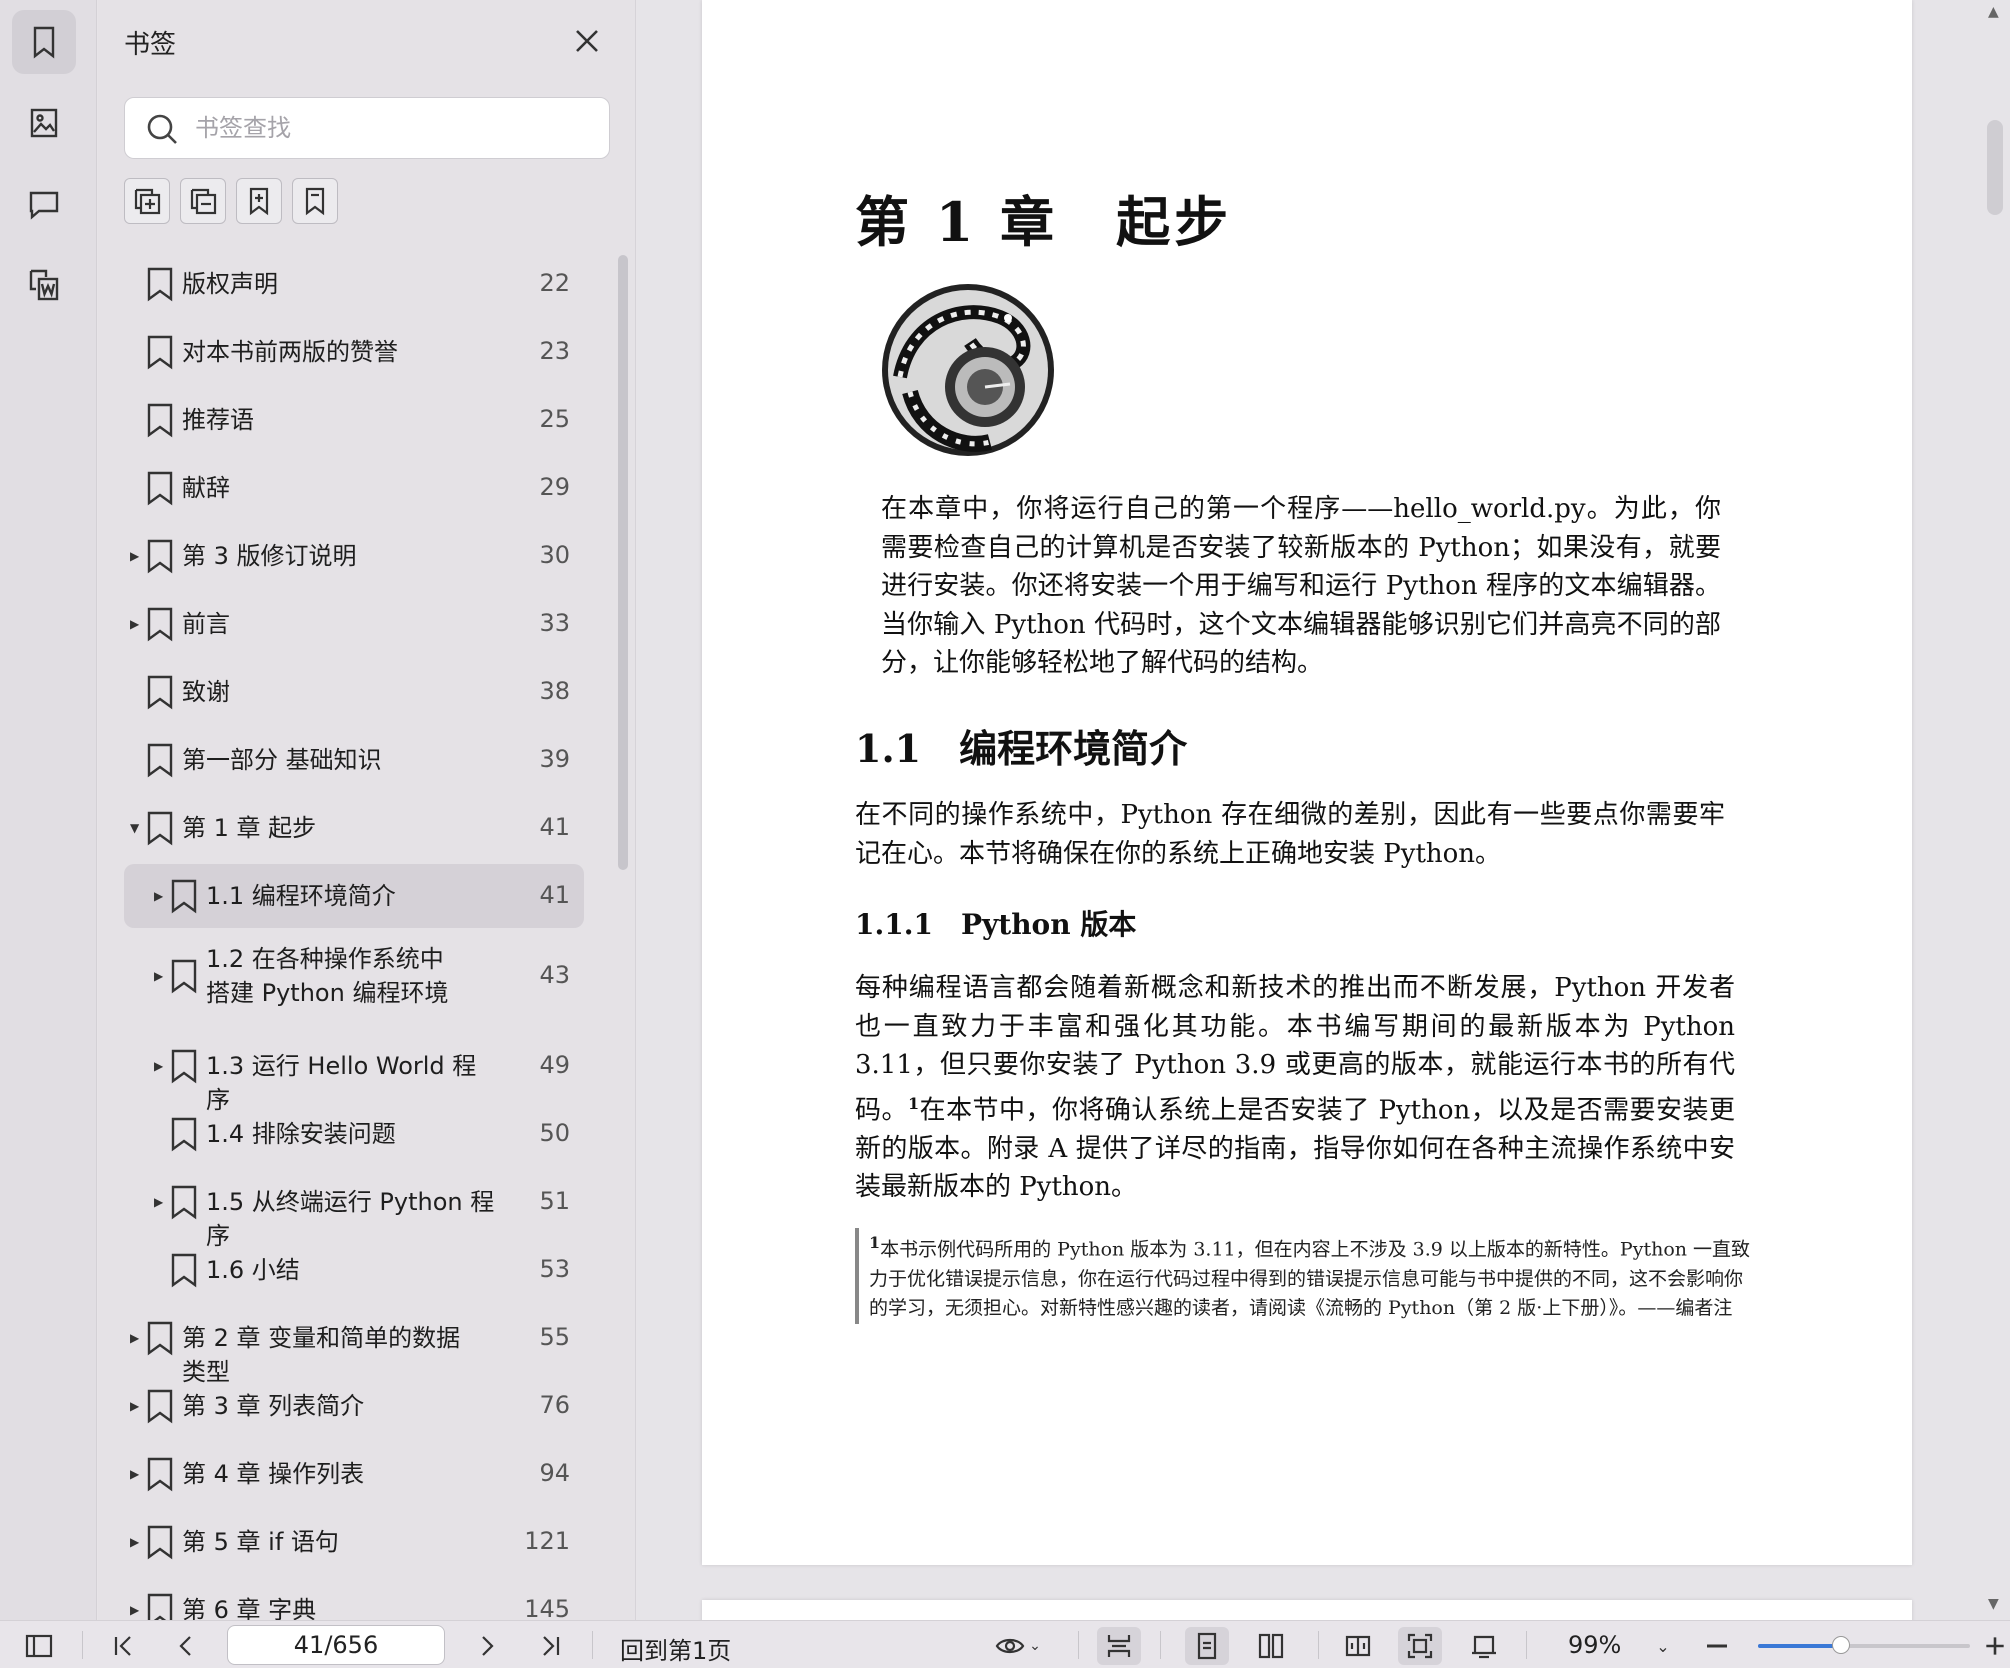 The height and width of the screenshot is (1668, 2010). Describe the element at coordinates (554, 691) in the screenshot. I see `bookmark-page-number: 38` at that location.